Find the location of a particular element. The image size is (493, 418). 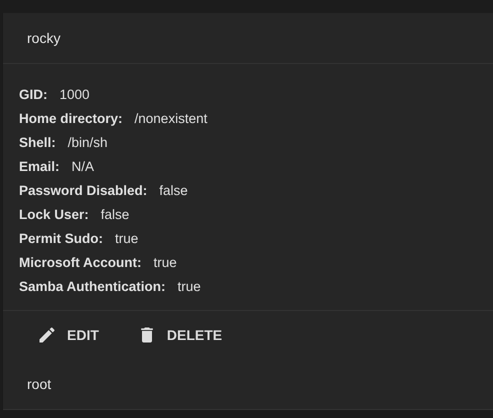

detail-value: /bin/sh is located at coordinates (88, 142).